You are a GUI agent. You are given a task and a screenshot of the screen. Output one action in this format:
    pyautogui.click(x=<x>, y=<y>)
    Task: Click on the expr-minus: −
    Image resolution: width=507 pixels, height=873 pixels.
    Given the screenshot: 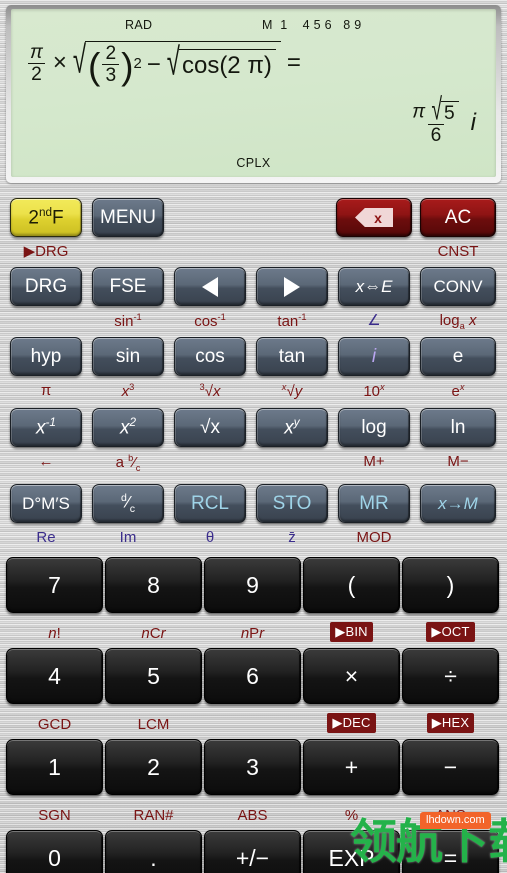 What is the action you would take?
    pyautogui.click(x=153, y=64)
    